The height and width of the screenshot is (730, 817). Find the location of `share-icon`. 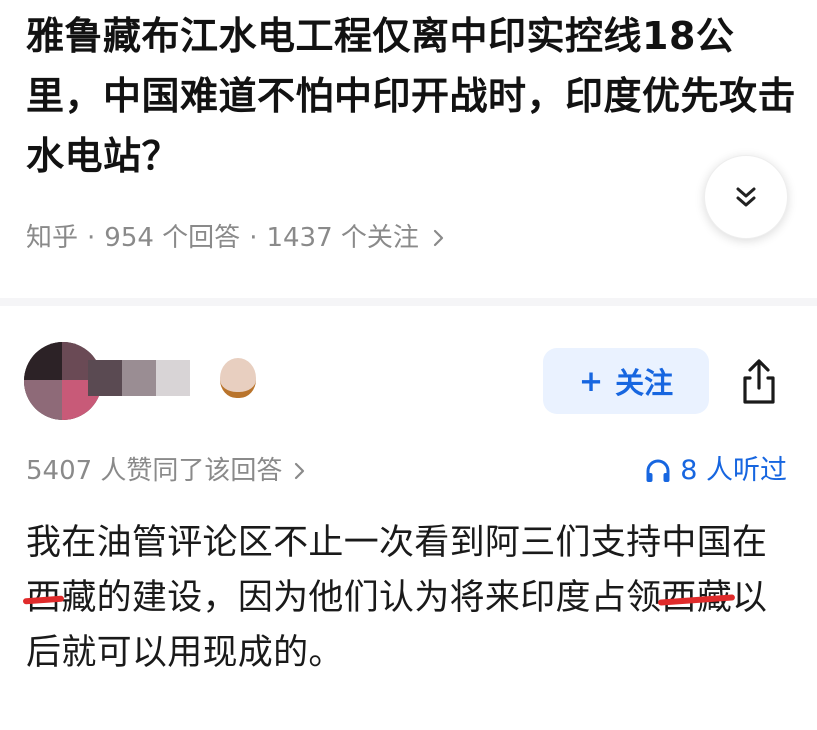

share-icon is located at coordinates (759, 381).